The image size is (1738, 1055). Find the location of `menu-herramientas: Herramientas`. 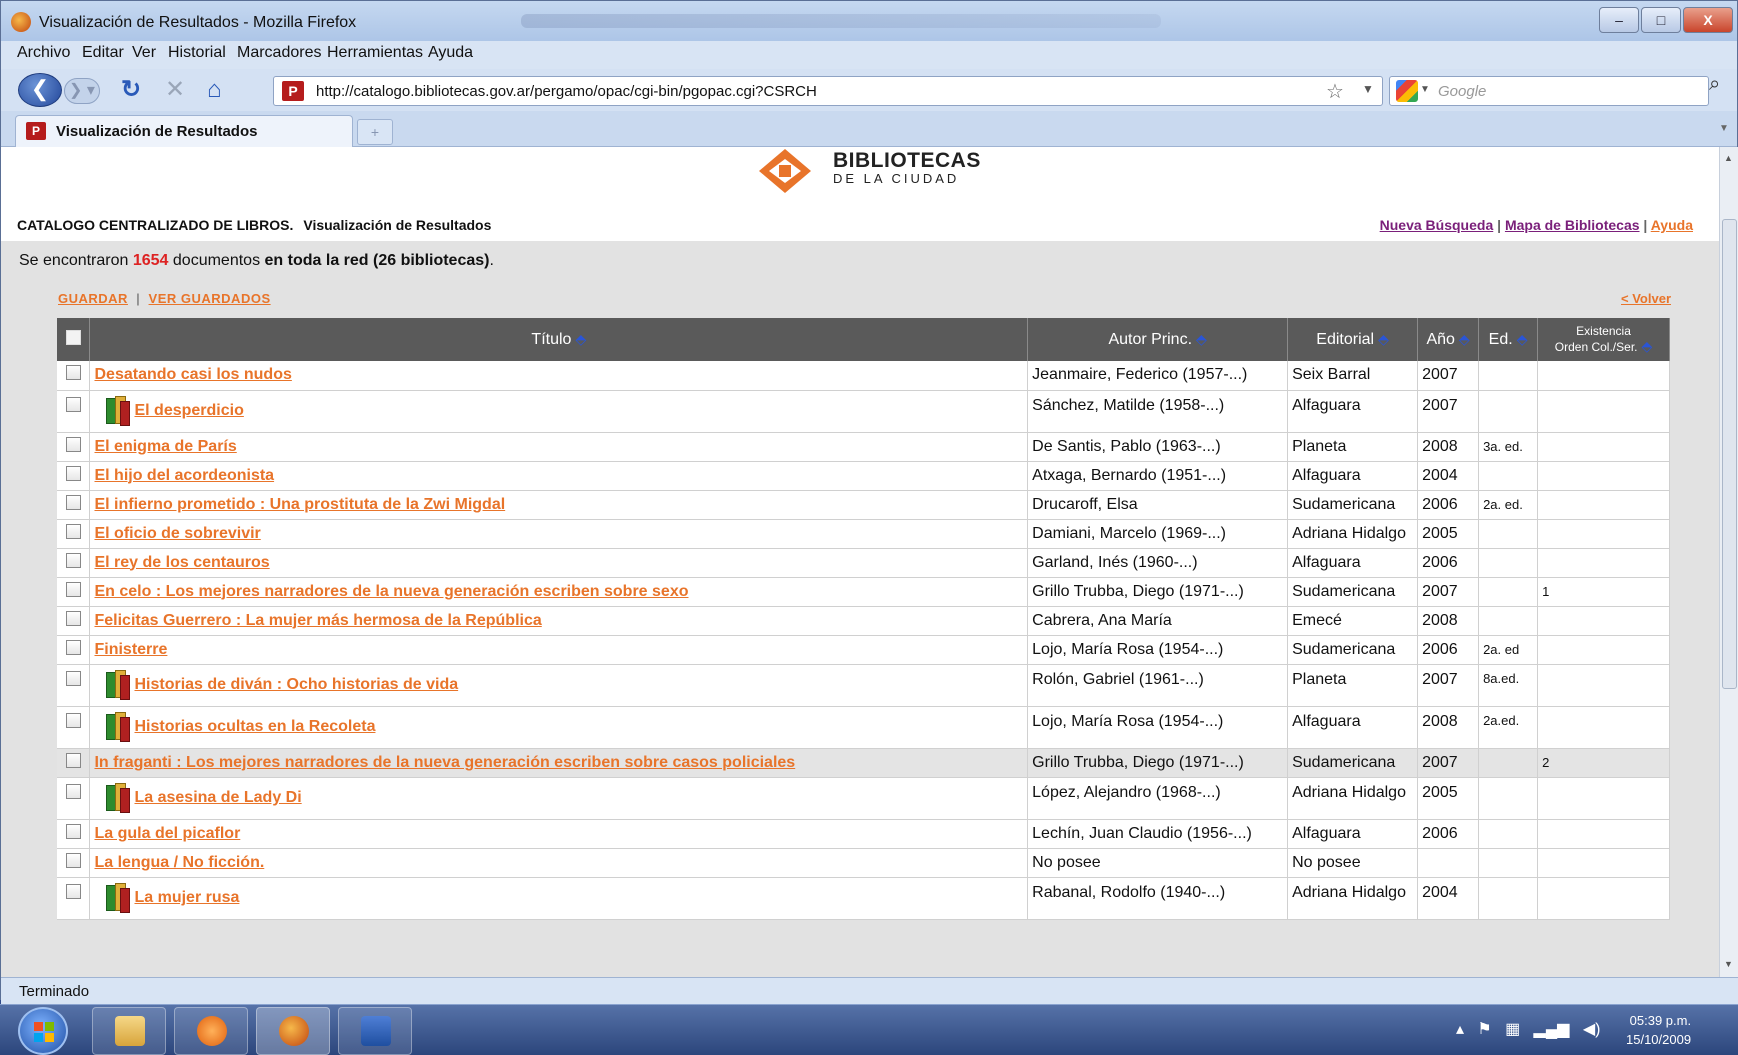

menu-herramientas: Herramientas is located at coordinates (375, 53).